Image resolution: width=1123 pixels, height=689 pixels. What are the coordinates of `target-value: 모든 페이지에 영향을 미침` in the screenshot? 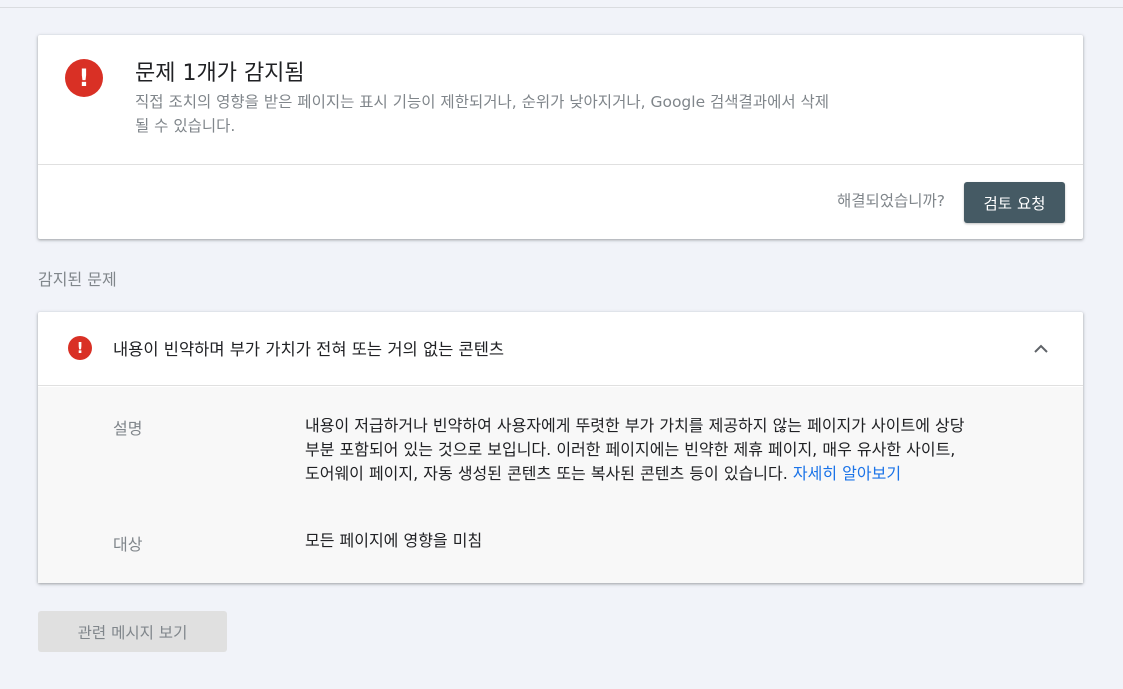 It's located at (394, 540).